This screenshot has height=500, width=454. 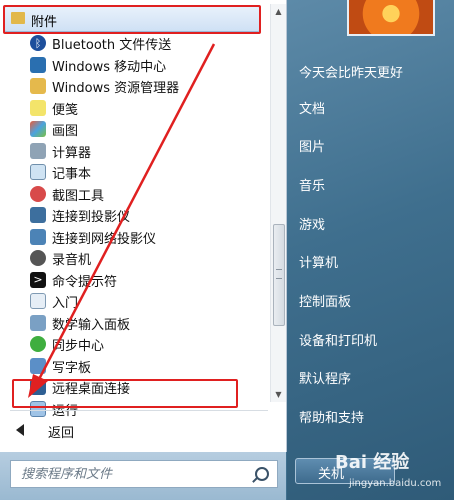 I want to click on network-projector-icon, so click(x=38, y=236).